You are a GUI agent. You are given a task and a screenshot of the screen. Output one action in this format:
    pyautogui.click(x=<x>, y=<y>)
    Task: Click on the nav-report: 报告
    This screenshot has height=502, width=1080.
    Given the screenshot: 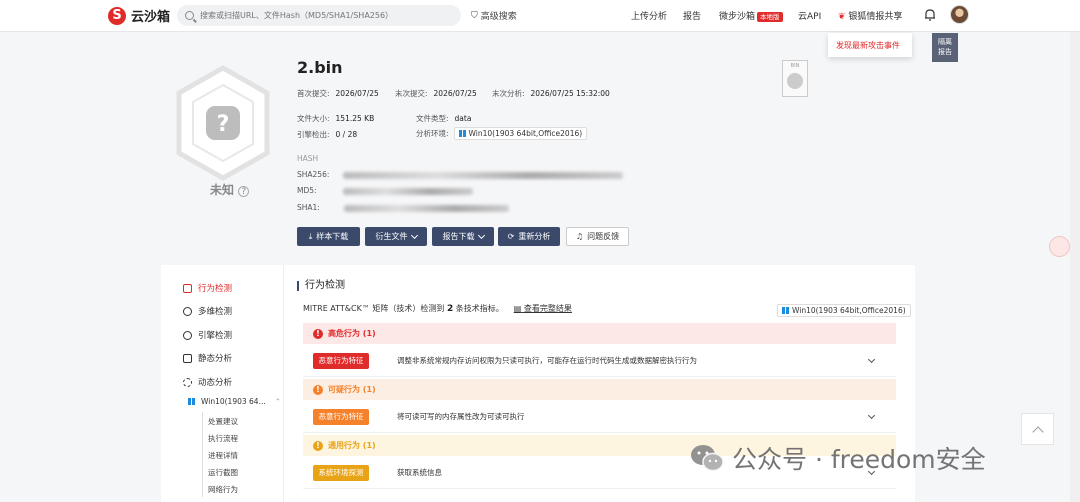 What is the action you would take?
    pyautogui.click(x=692, y=15)
    